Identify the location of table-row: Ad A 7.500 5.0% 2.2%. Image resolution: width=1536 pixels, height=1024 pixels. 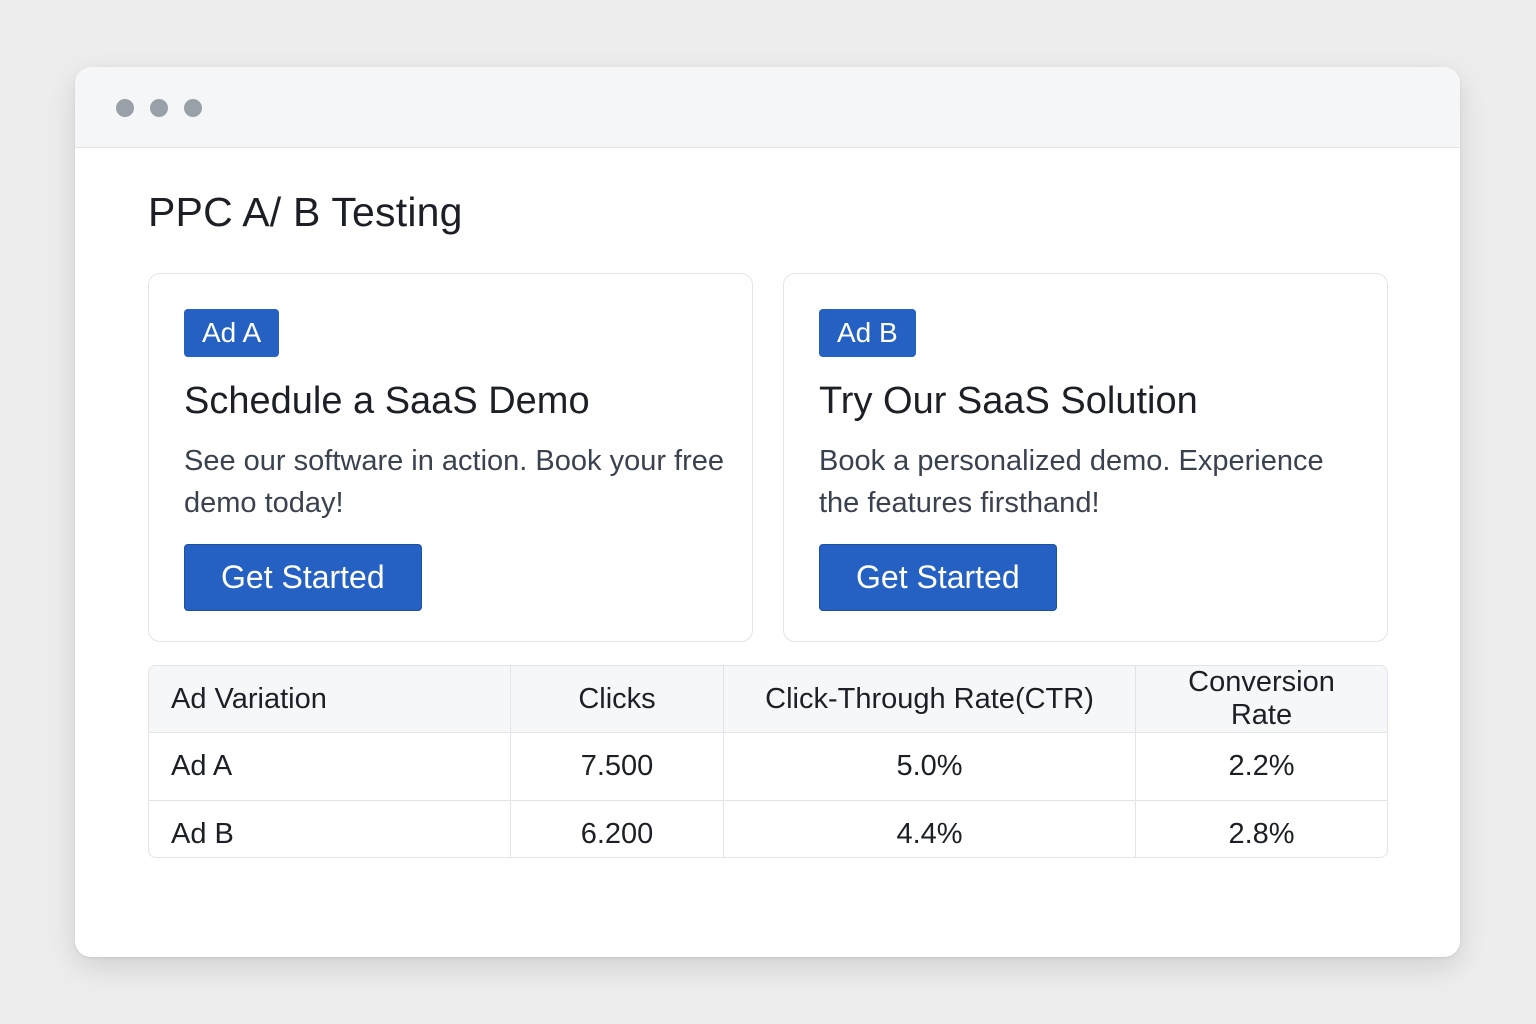
(768, 766).